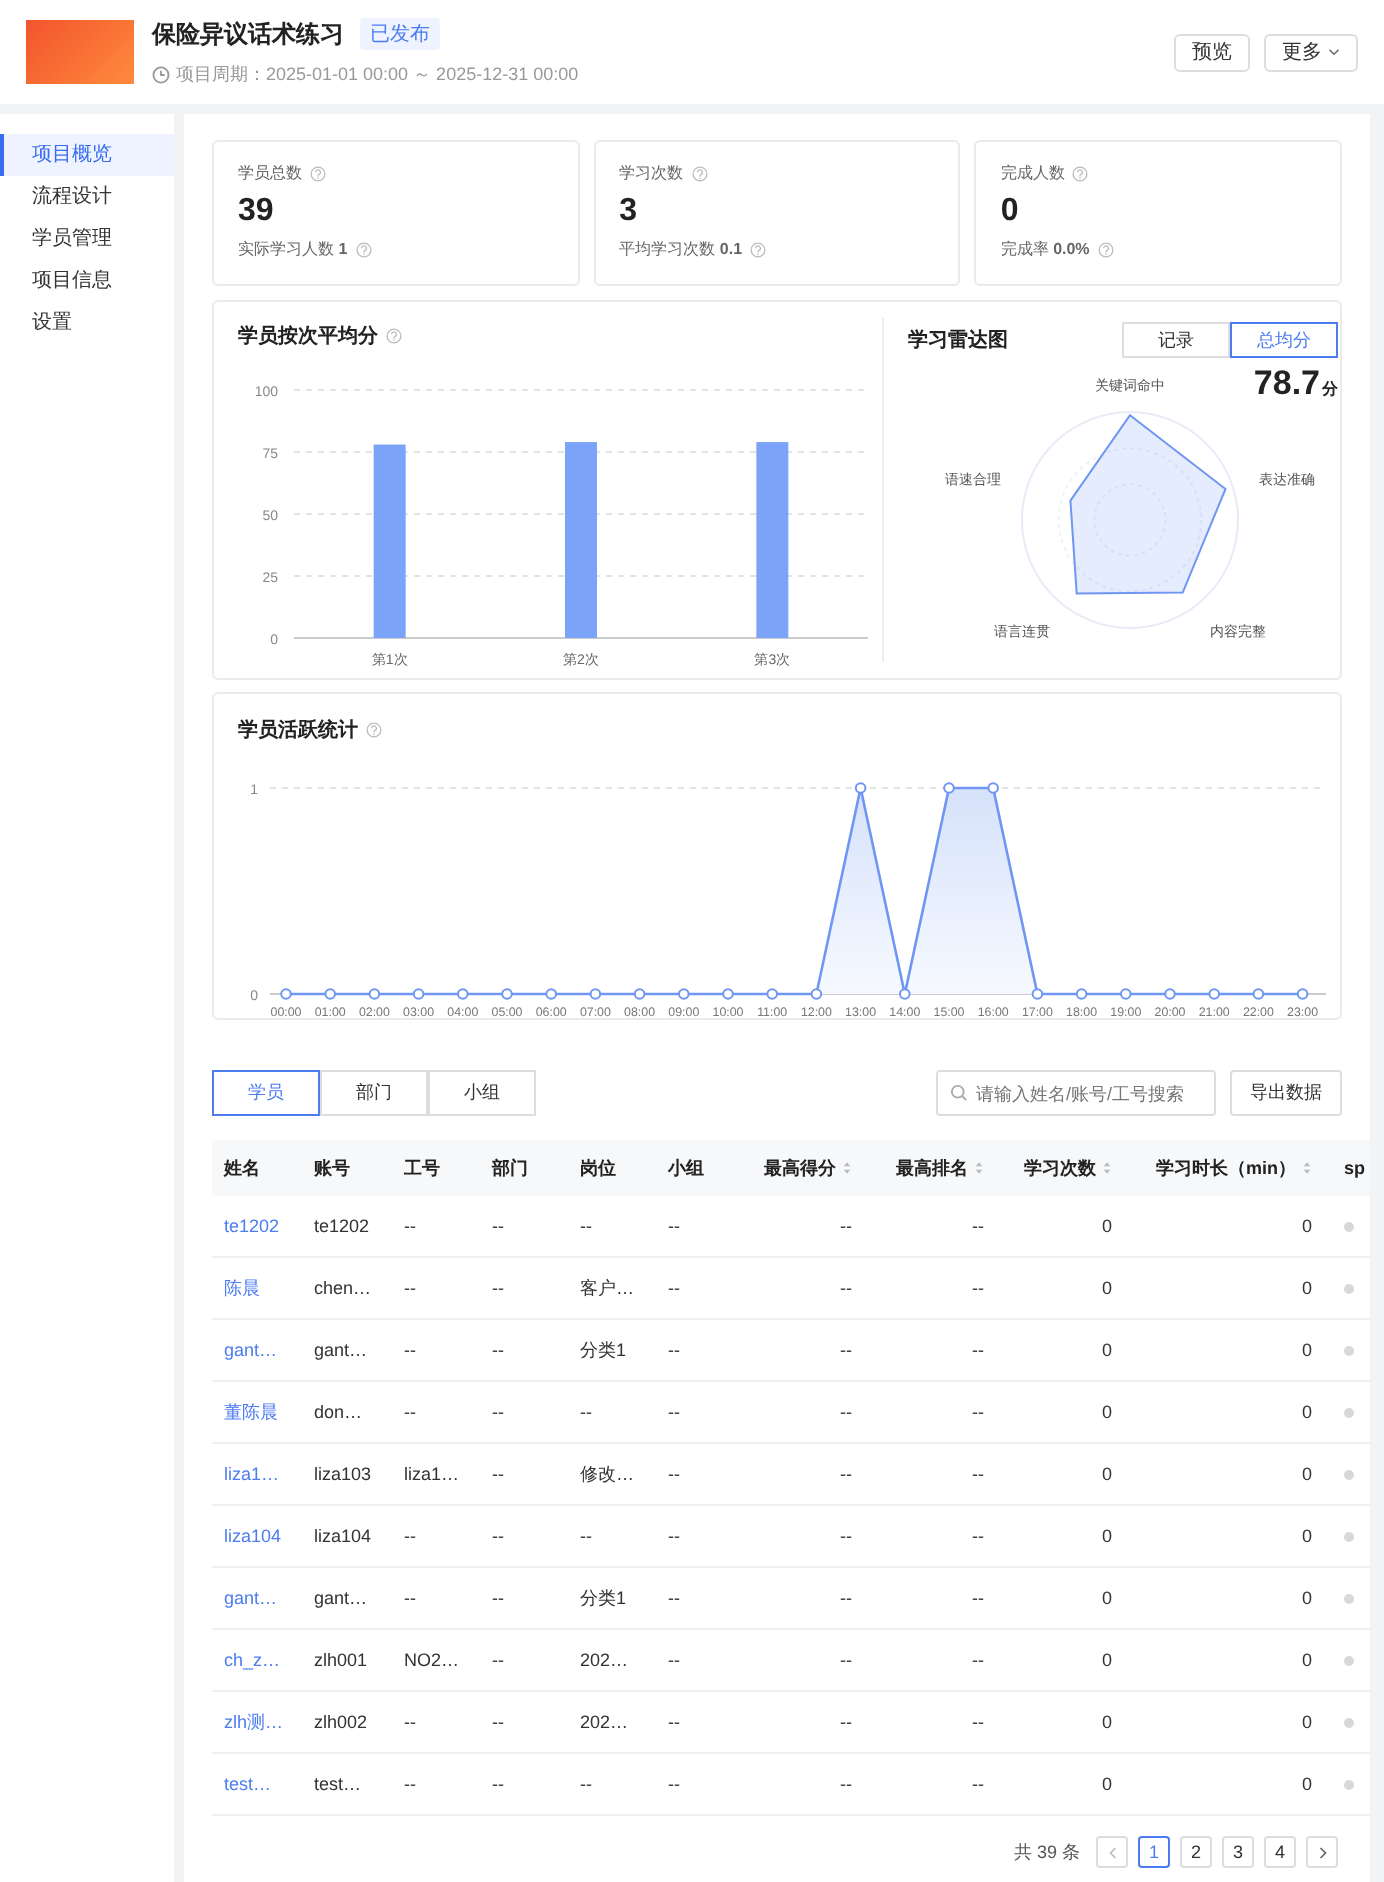  I want to click on project-cover-image, so click(80, 52).